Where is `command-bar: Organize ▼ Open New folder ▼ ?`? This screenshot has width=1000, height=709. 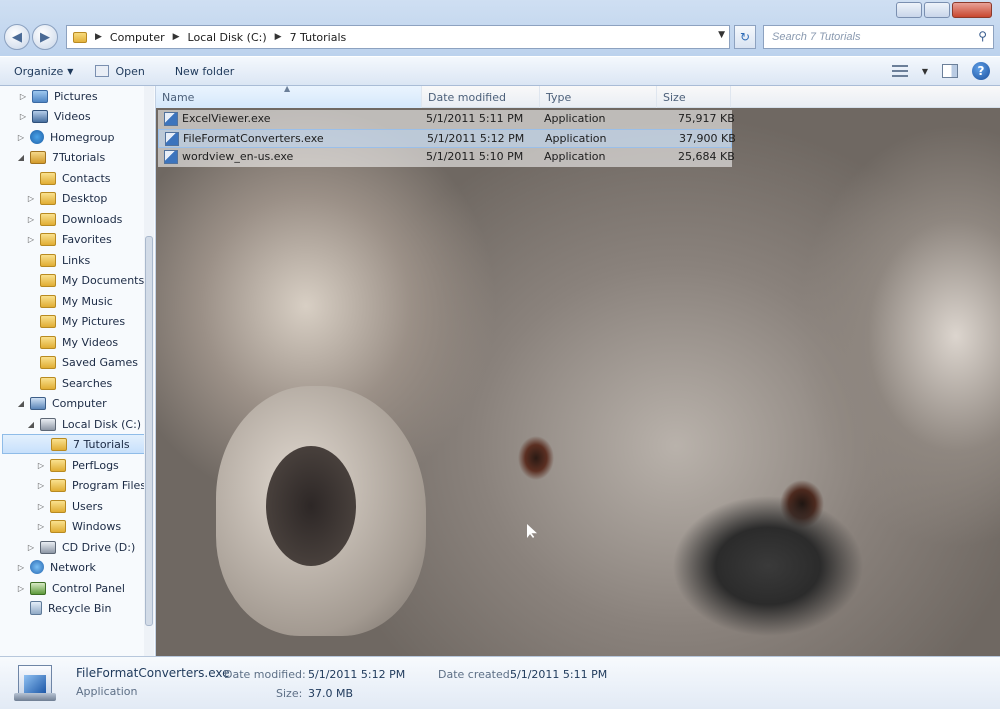 command-bar: Organize ▼ Open New folder ▼ ? is located at coordinates (500, 71).